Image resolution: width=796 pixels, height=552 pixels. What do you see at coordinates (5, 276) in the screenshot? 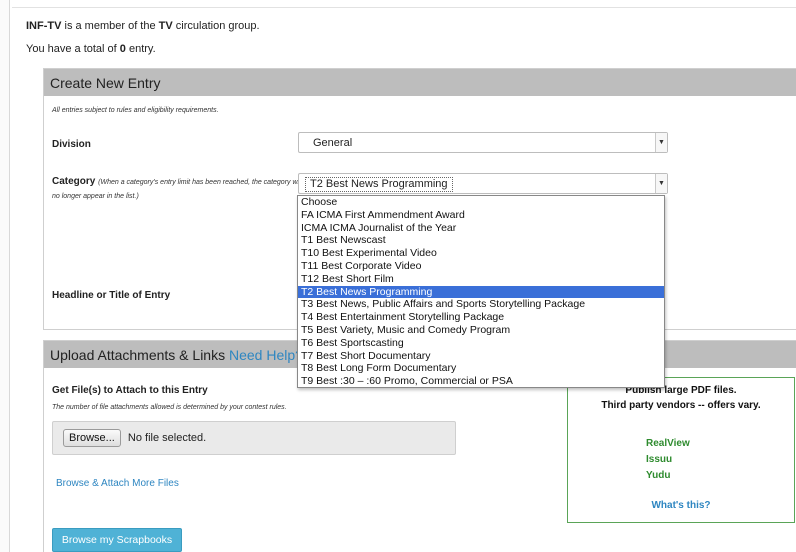
I see `left-rule` at bounding box center [5, 276].